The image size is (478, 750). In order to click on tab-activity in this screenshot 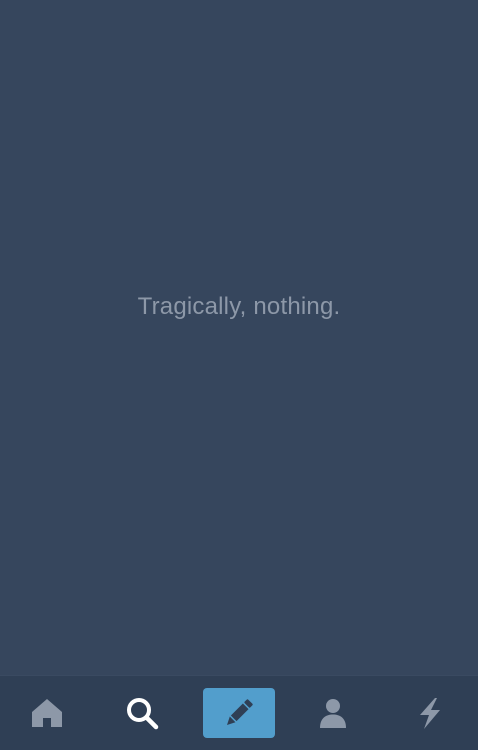, I will do `click(430, 713)`.